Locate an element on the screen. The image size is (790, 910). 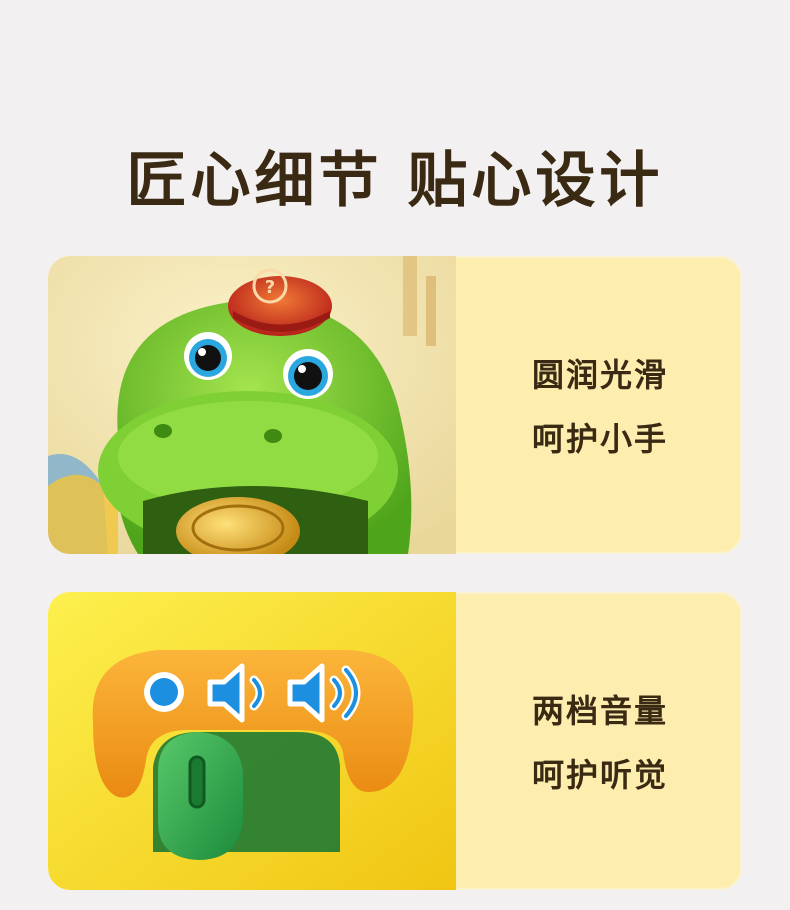
feature-1-line-2: 呵护小手 is located at coordinates (599, 439).